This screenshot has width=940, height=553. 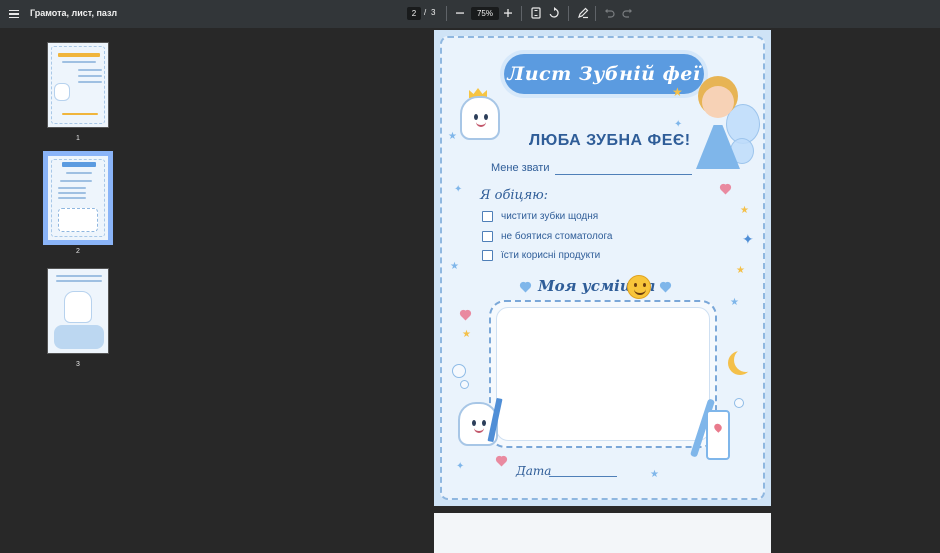 What do you see at coordinates (610, 140) in the screenshot?
I see `sheet-heading: ЛЮБА ЗУБНА ФЕЄ!` at bounding box center [610, 140].